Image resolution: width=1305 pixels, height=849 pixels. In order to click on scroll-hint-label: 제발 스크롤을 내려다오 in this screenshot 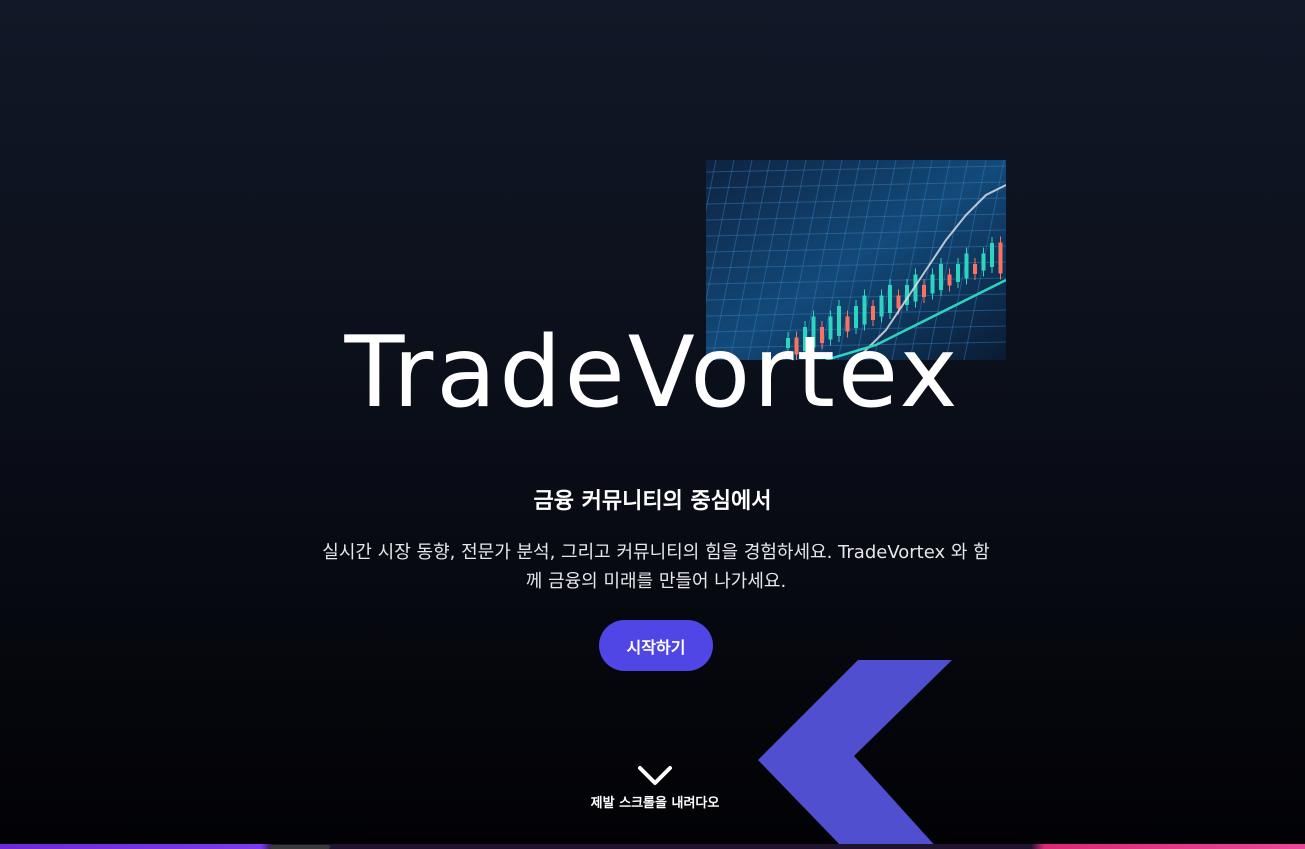, I will do `click(655, 803)`.